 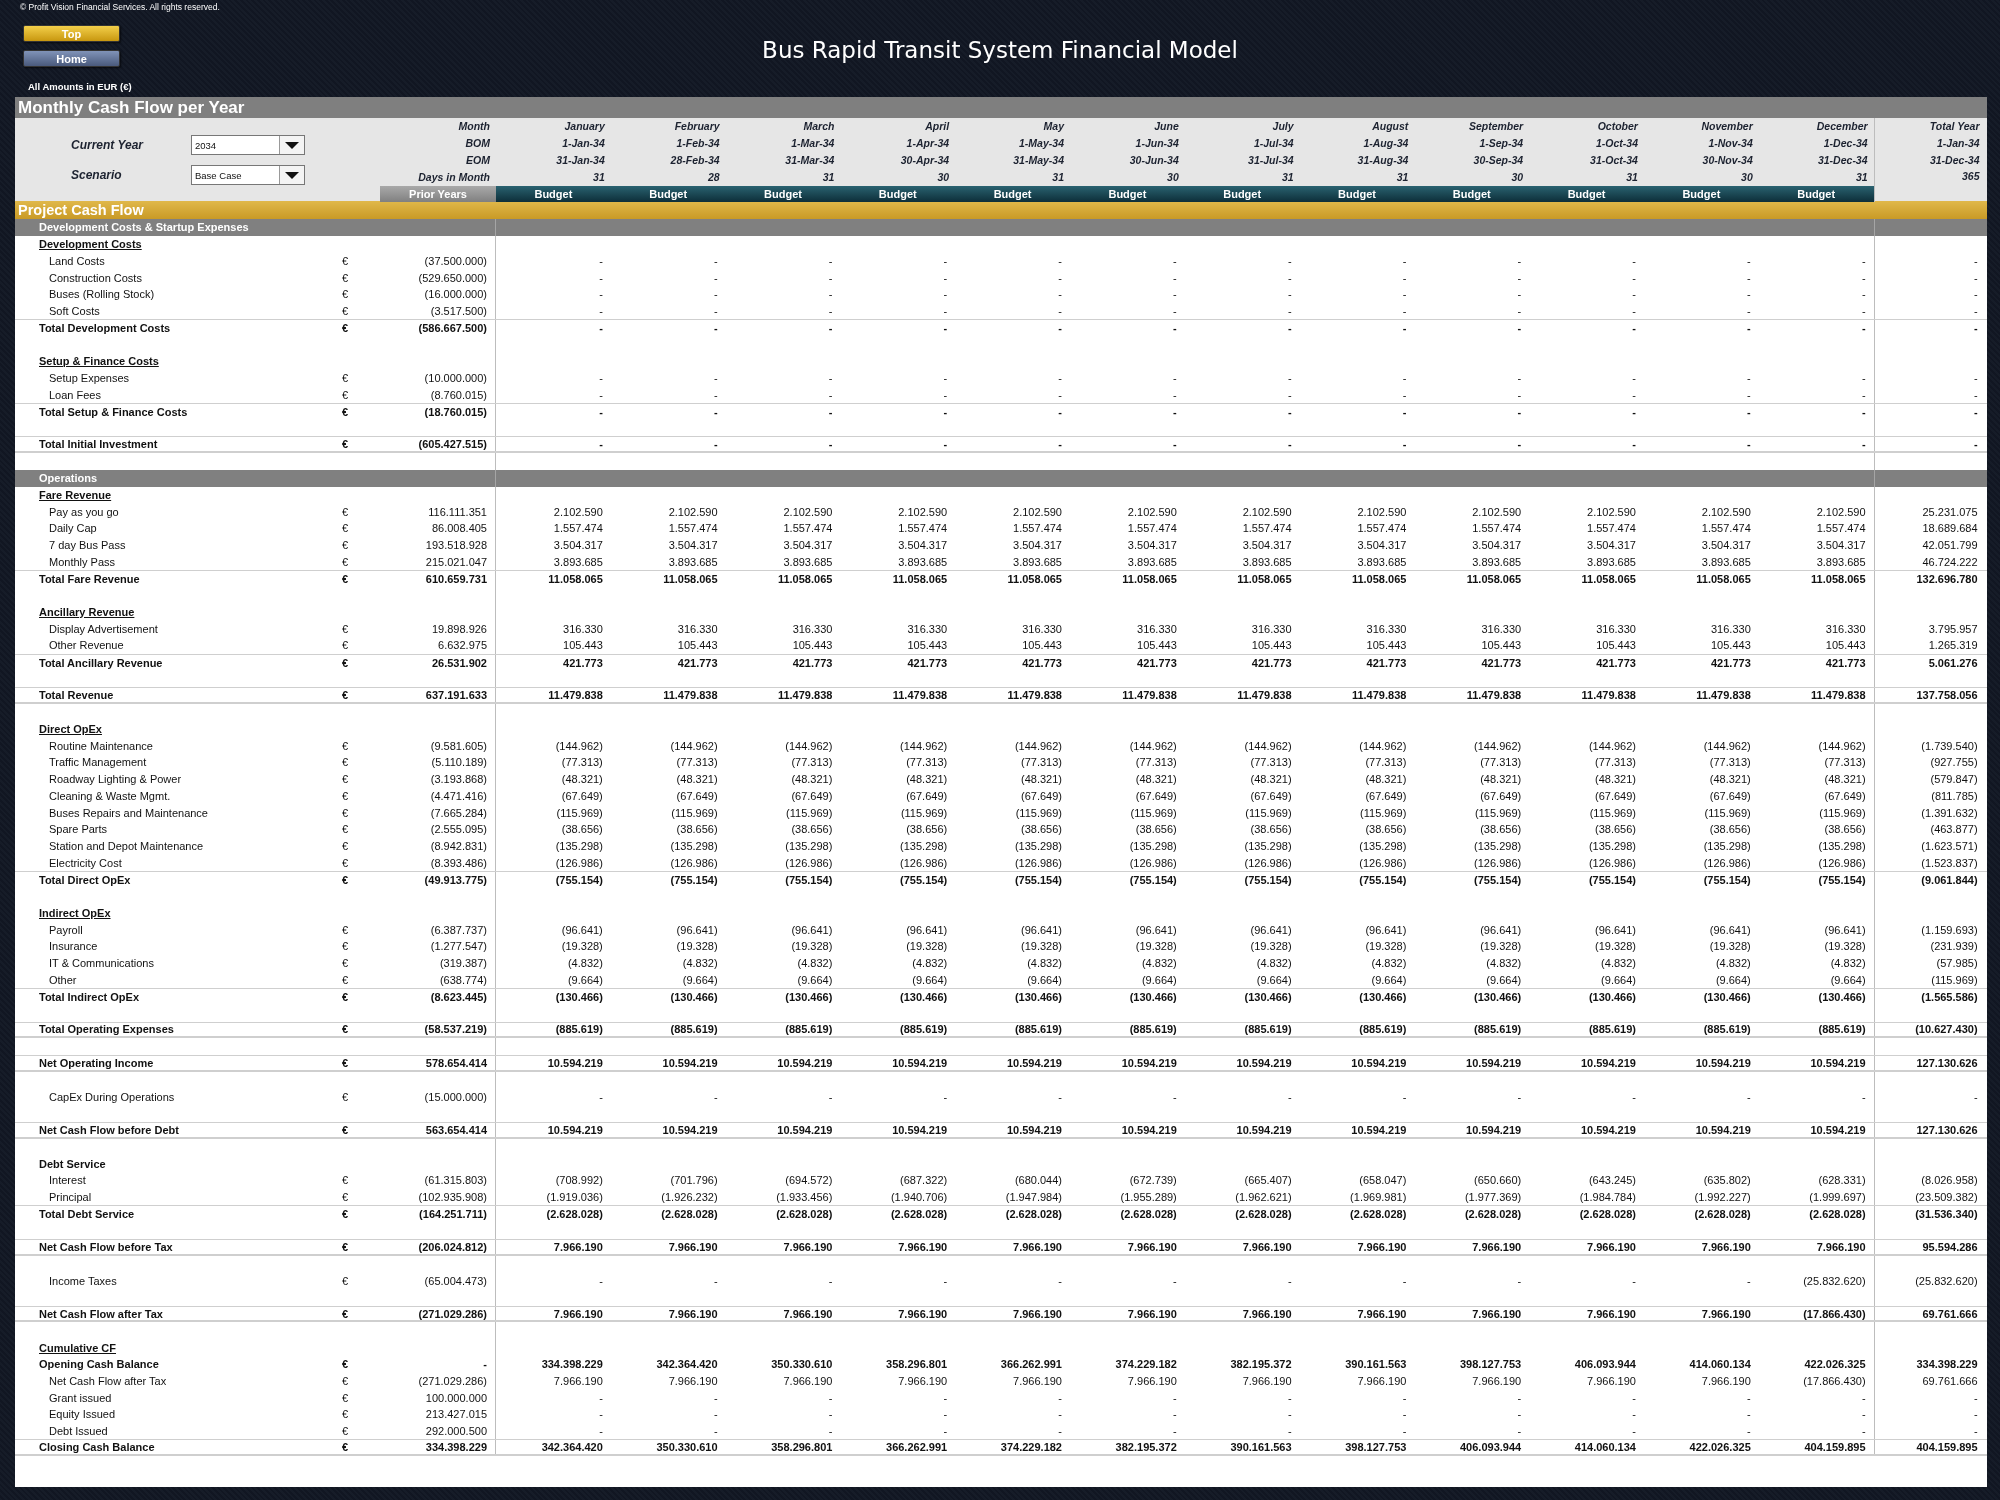 What do you see at coordinates (1842, 1180) in the screenshot?
I see `table-cell: (628.331)` at bounding box center [1842, 1180].